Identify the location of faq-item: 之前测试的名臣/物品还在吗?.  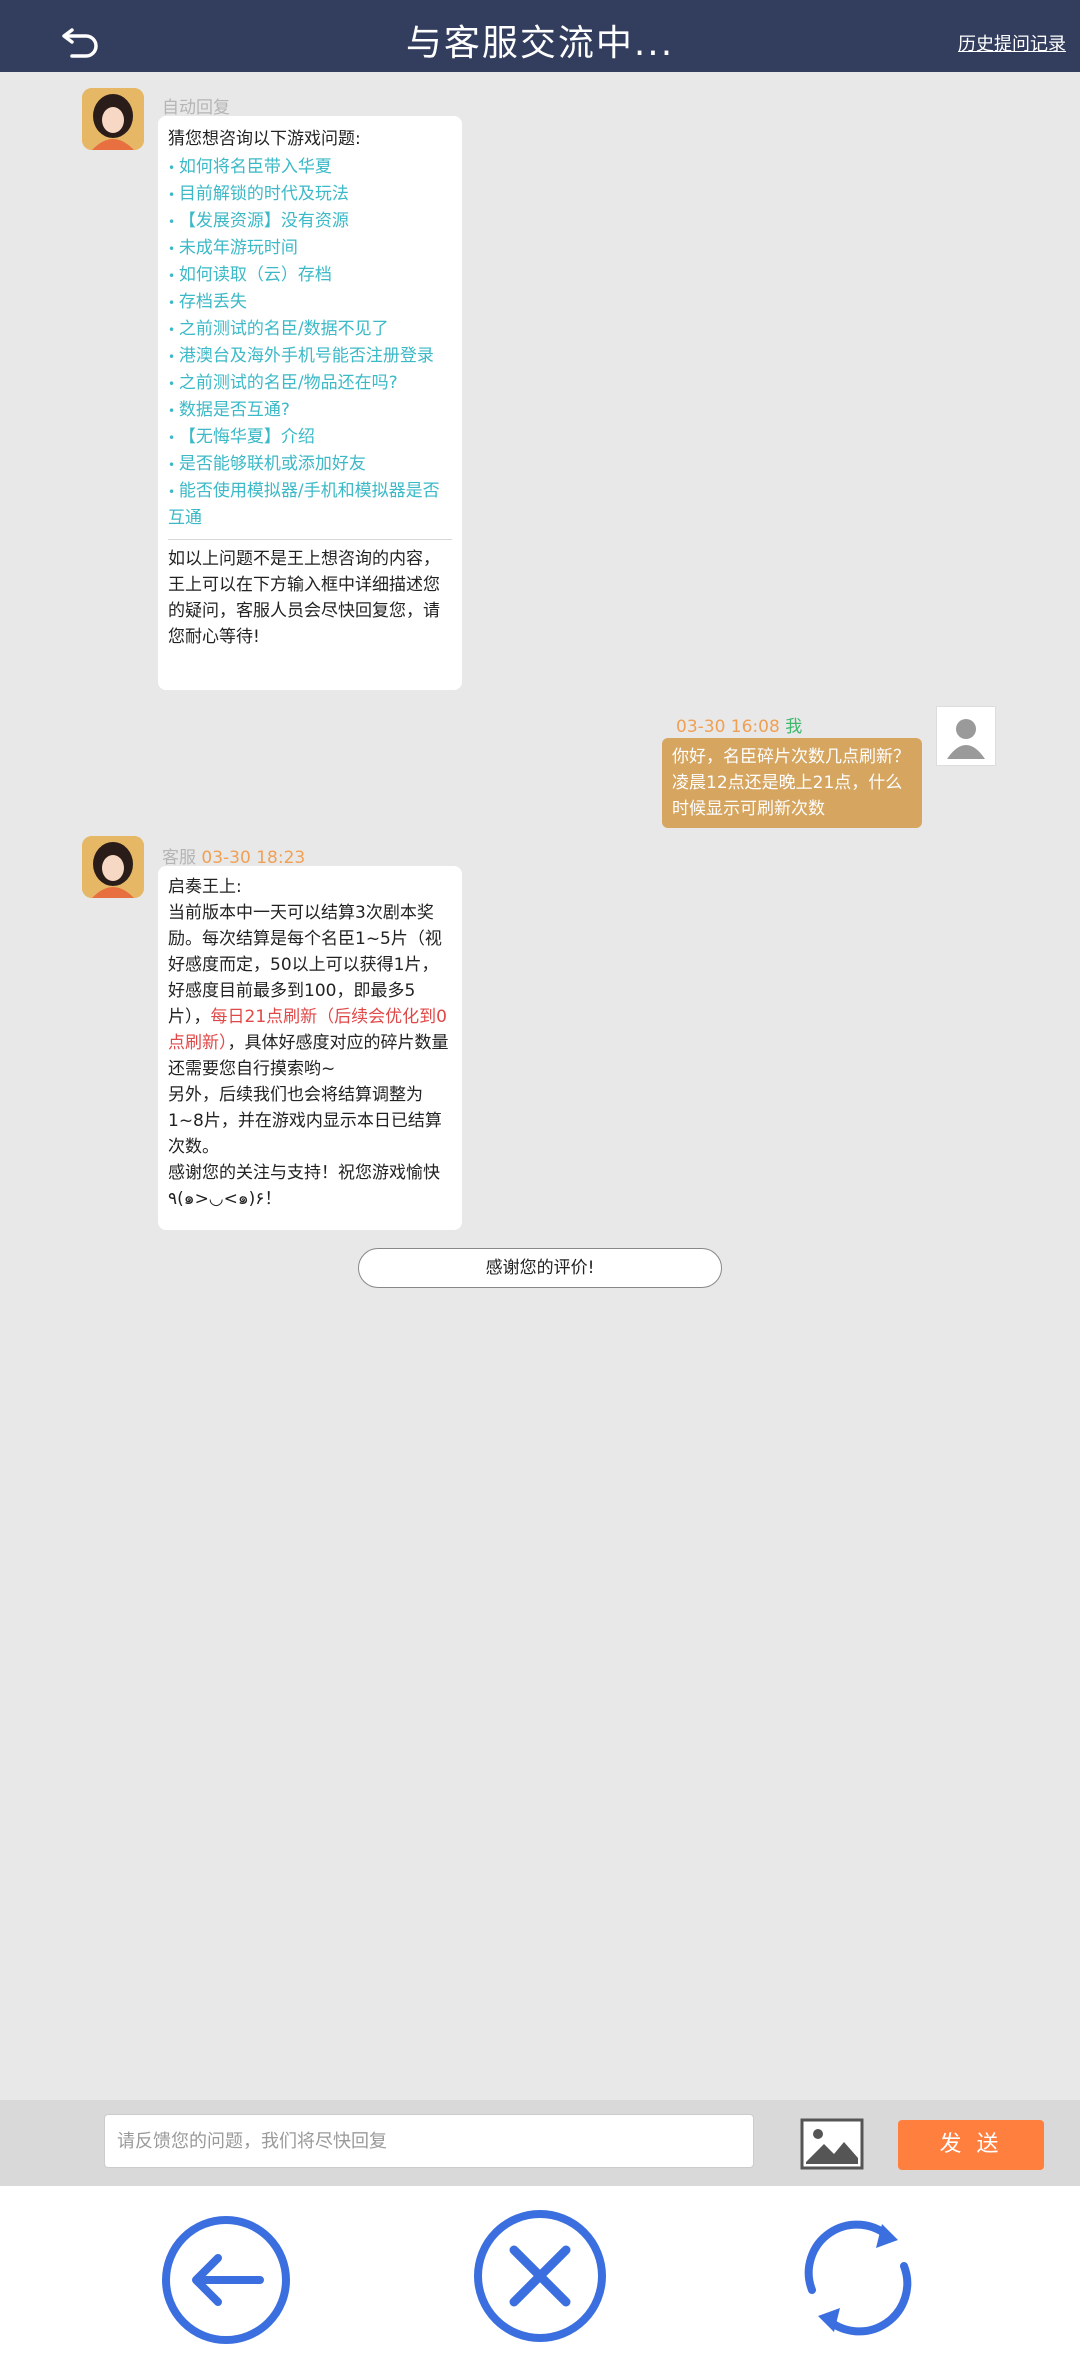
(310, 383).